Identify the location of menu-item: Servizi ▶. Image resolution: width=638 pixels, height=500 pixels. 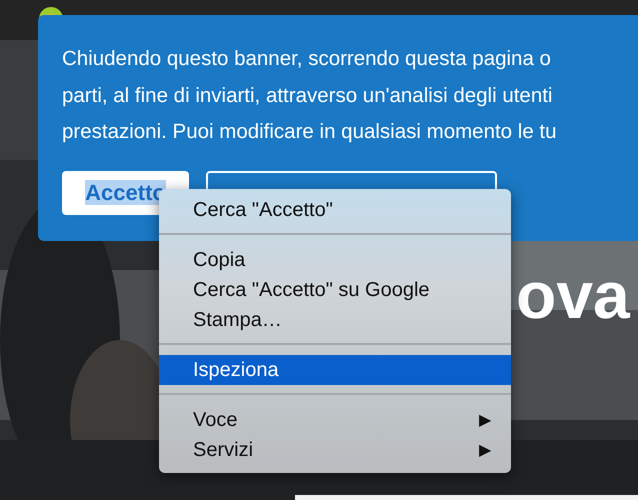
(335, 450).